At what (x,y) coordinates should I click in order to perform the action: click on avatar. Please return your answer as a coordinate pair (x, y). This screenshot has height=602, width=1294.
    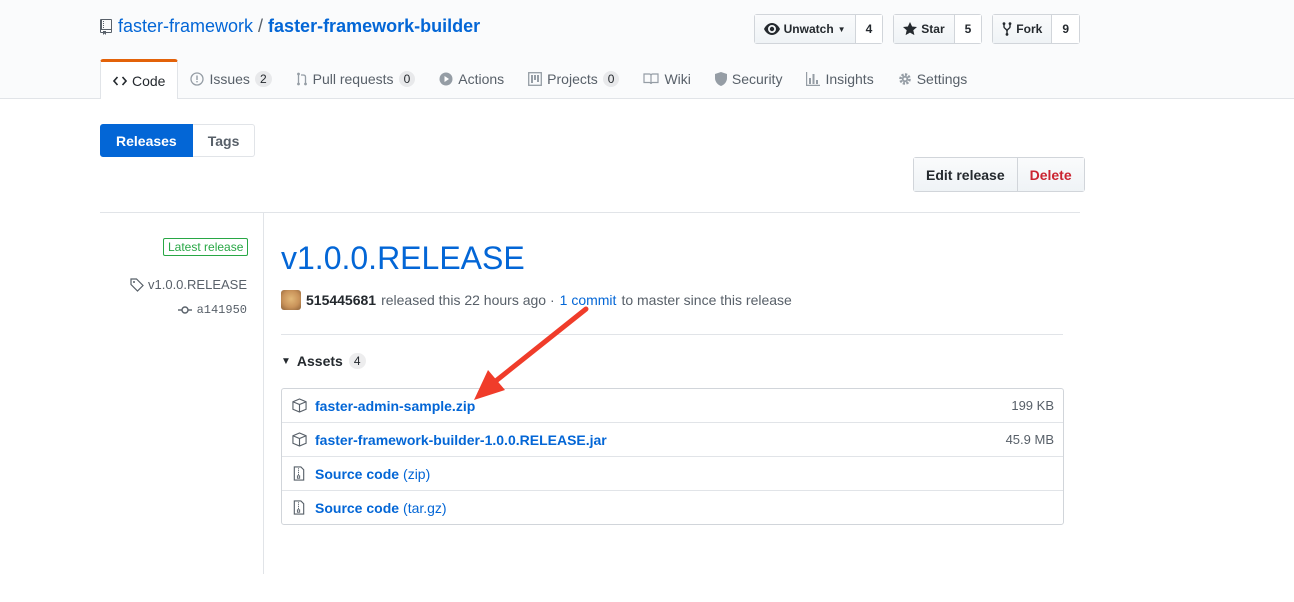
    Looking at the image, I should click on (291, 300).